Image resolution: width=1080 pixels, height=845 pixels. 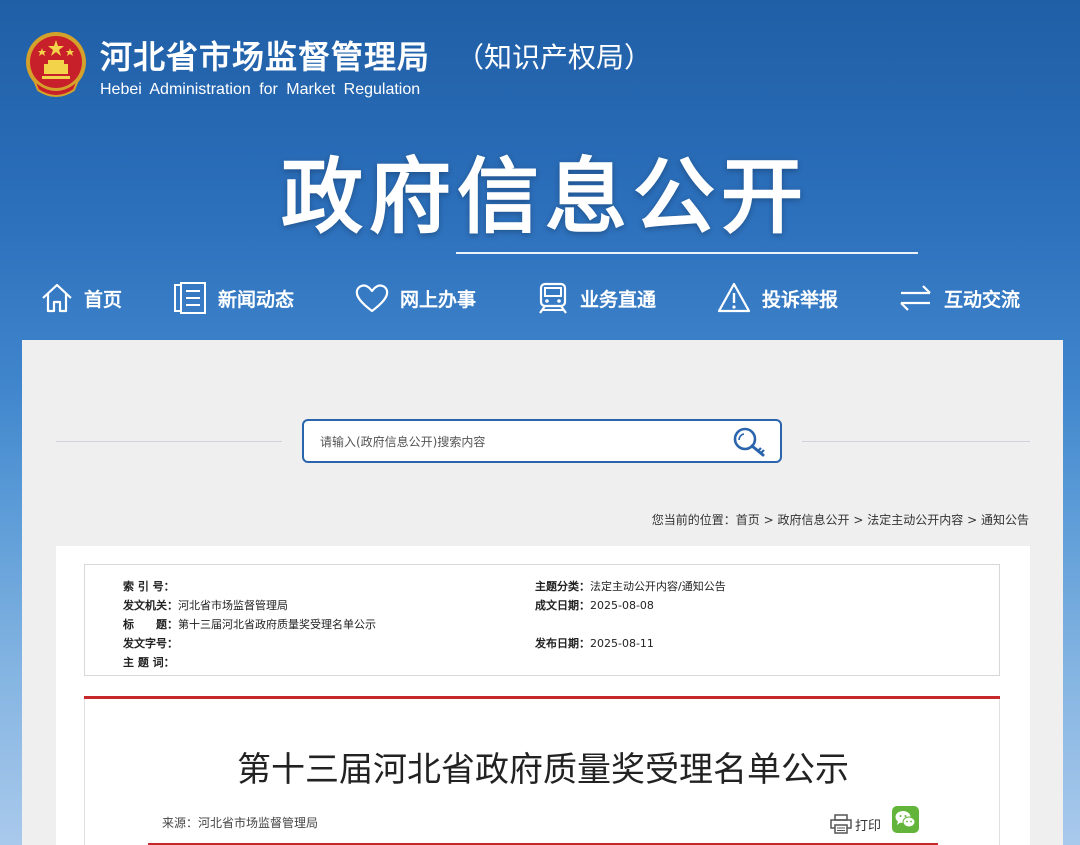 I want to click on title-underline, so click(x=687, y=253).